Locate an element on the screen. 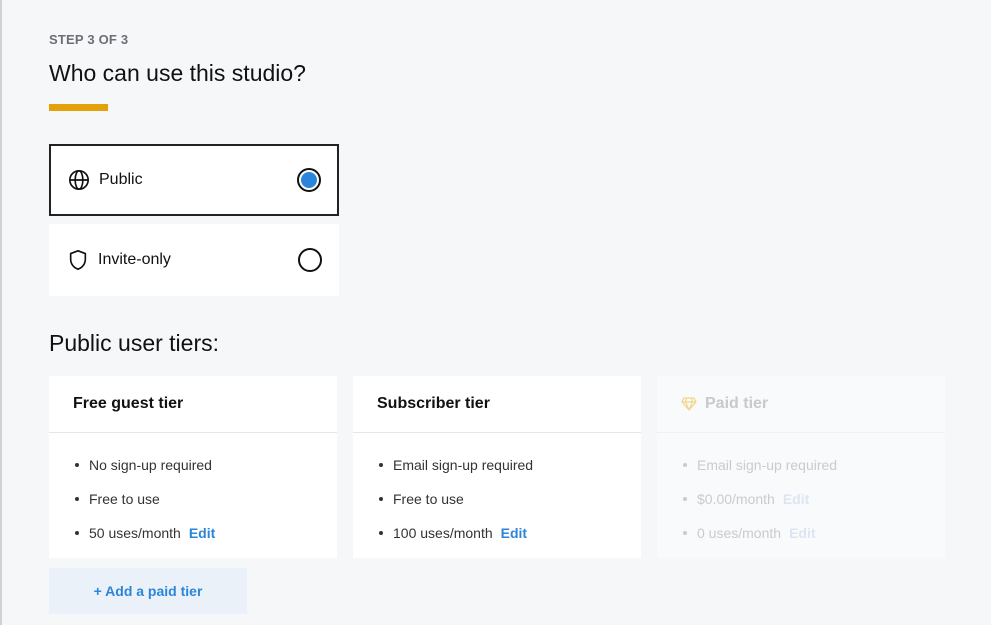 The height and width of the screenshot is (625, 991). add-paid-tier-button: + Add a paid tier is located at coordinates (148, 591).